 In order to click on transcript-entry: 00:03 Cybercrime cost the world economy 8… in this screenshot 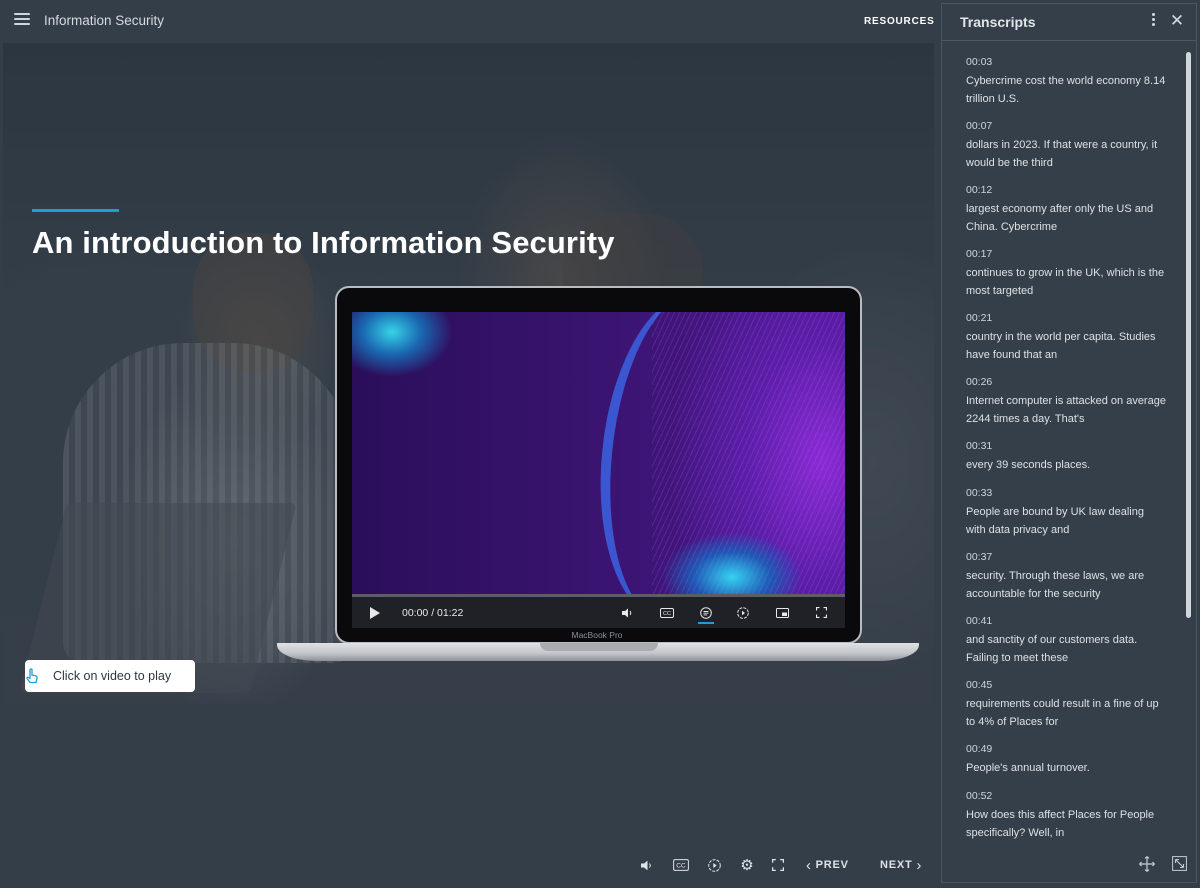, I will do `click(1066, 87)`.